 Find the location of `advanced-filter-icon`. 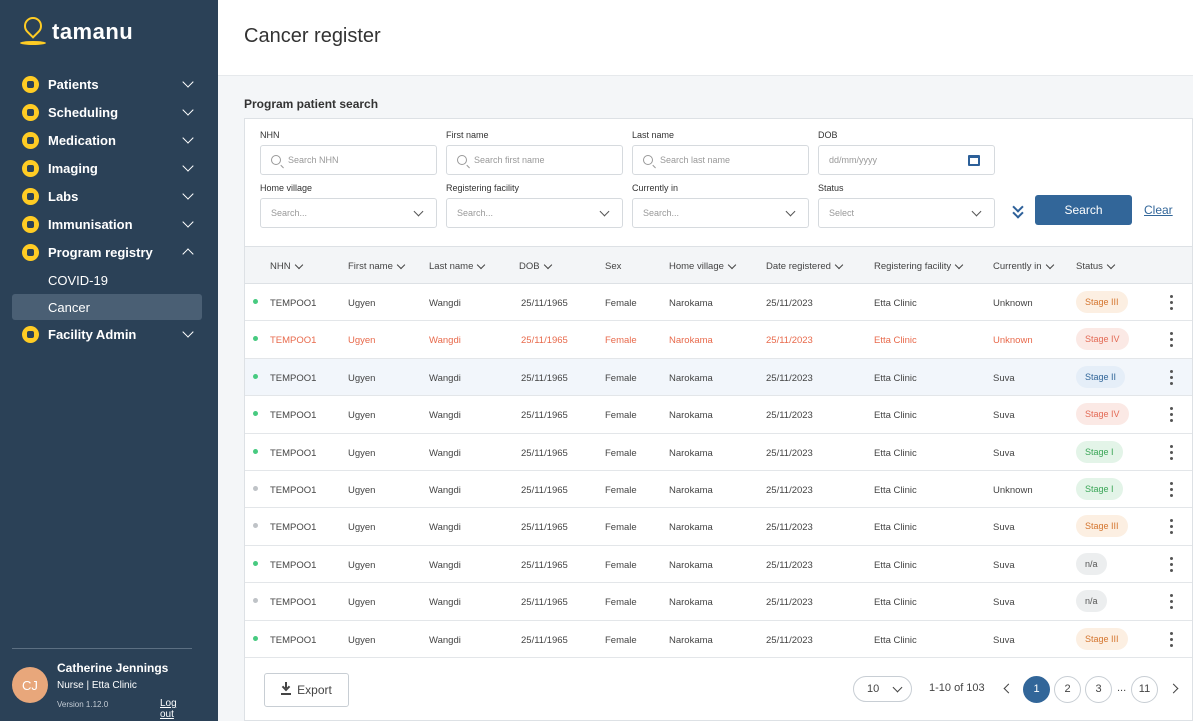

advanced-filter-icon is located at coordinates (1018, 210).